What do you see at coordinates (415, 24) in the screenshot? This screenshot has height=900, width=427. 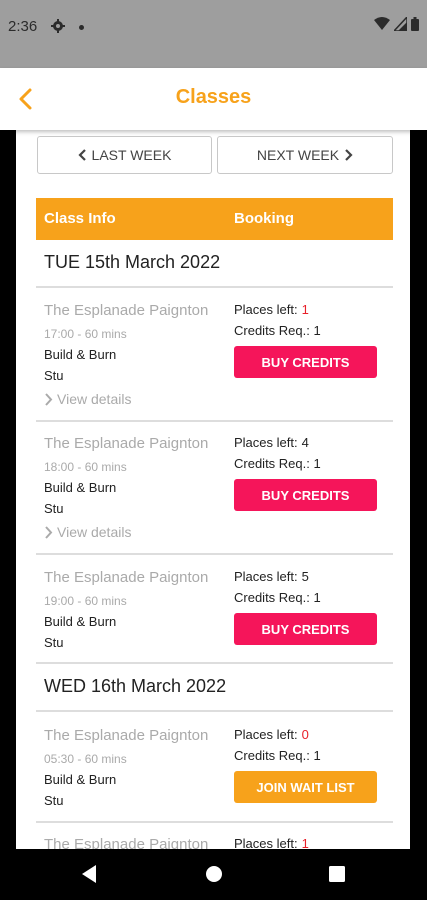 I see `battery-icon` at bounding box center [415, 24].